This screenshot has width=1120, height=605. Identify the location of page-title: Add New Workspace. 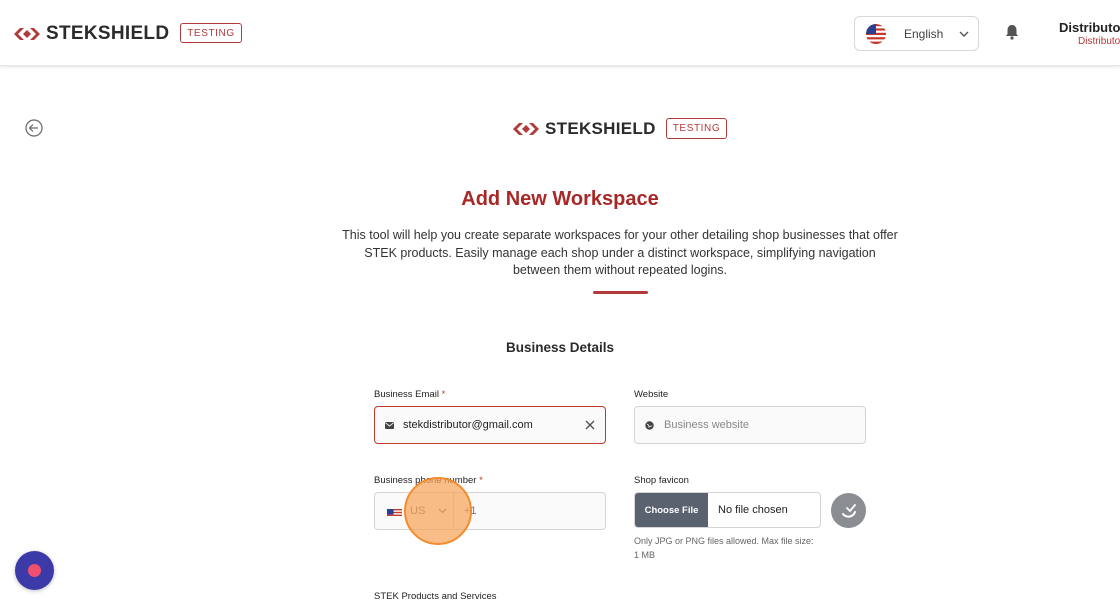
(560, 199).